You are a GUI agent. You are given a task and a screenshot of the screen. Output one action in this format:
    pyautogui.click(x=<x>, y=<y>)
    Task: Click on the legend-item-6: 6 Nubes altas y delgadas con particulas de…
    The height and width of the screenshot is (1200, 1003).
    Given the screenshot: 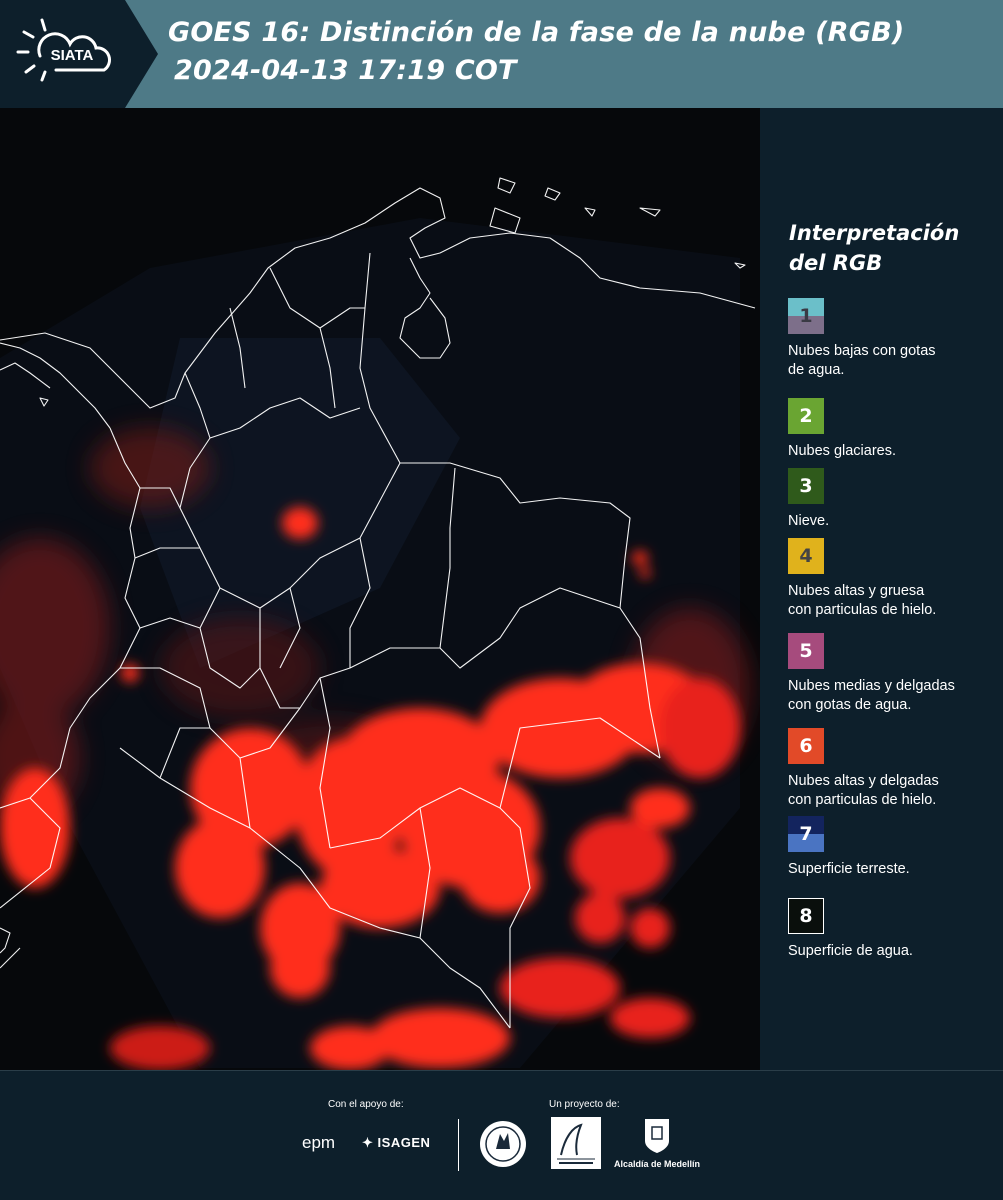 What is the action you would take?
    pyautogui.click(x=893, y=769)
    